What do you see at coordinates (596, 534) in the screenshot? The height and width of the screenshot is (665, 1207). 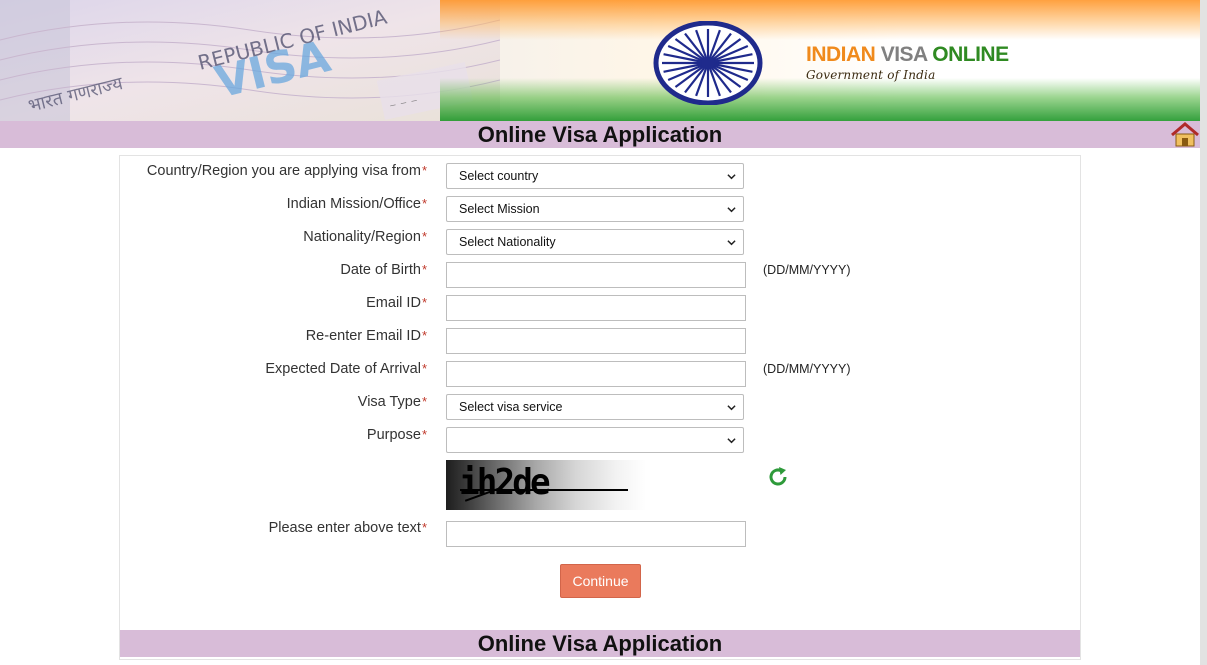 I see `captcha-input` at bounding box center [596, 534].